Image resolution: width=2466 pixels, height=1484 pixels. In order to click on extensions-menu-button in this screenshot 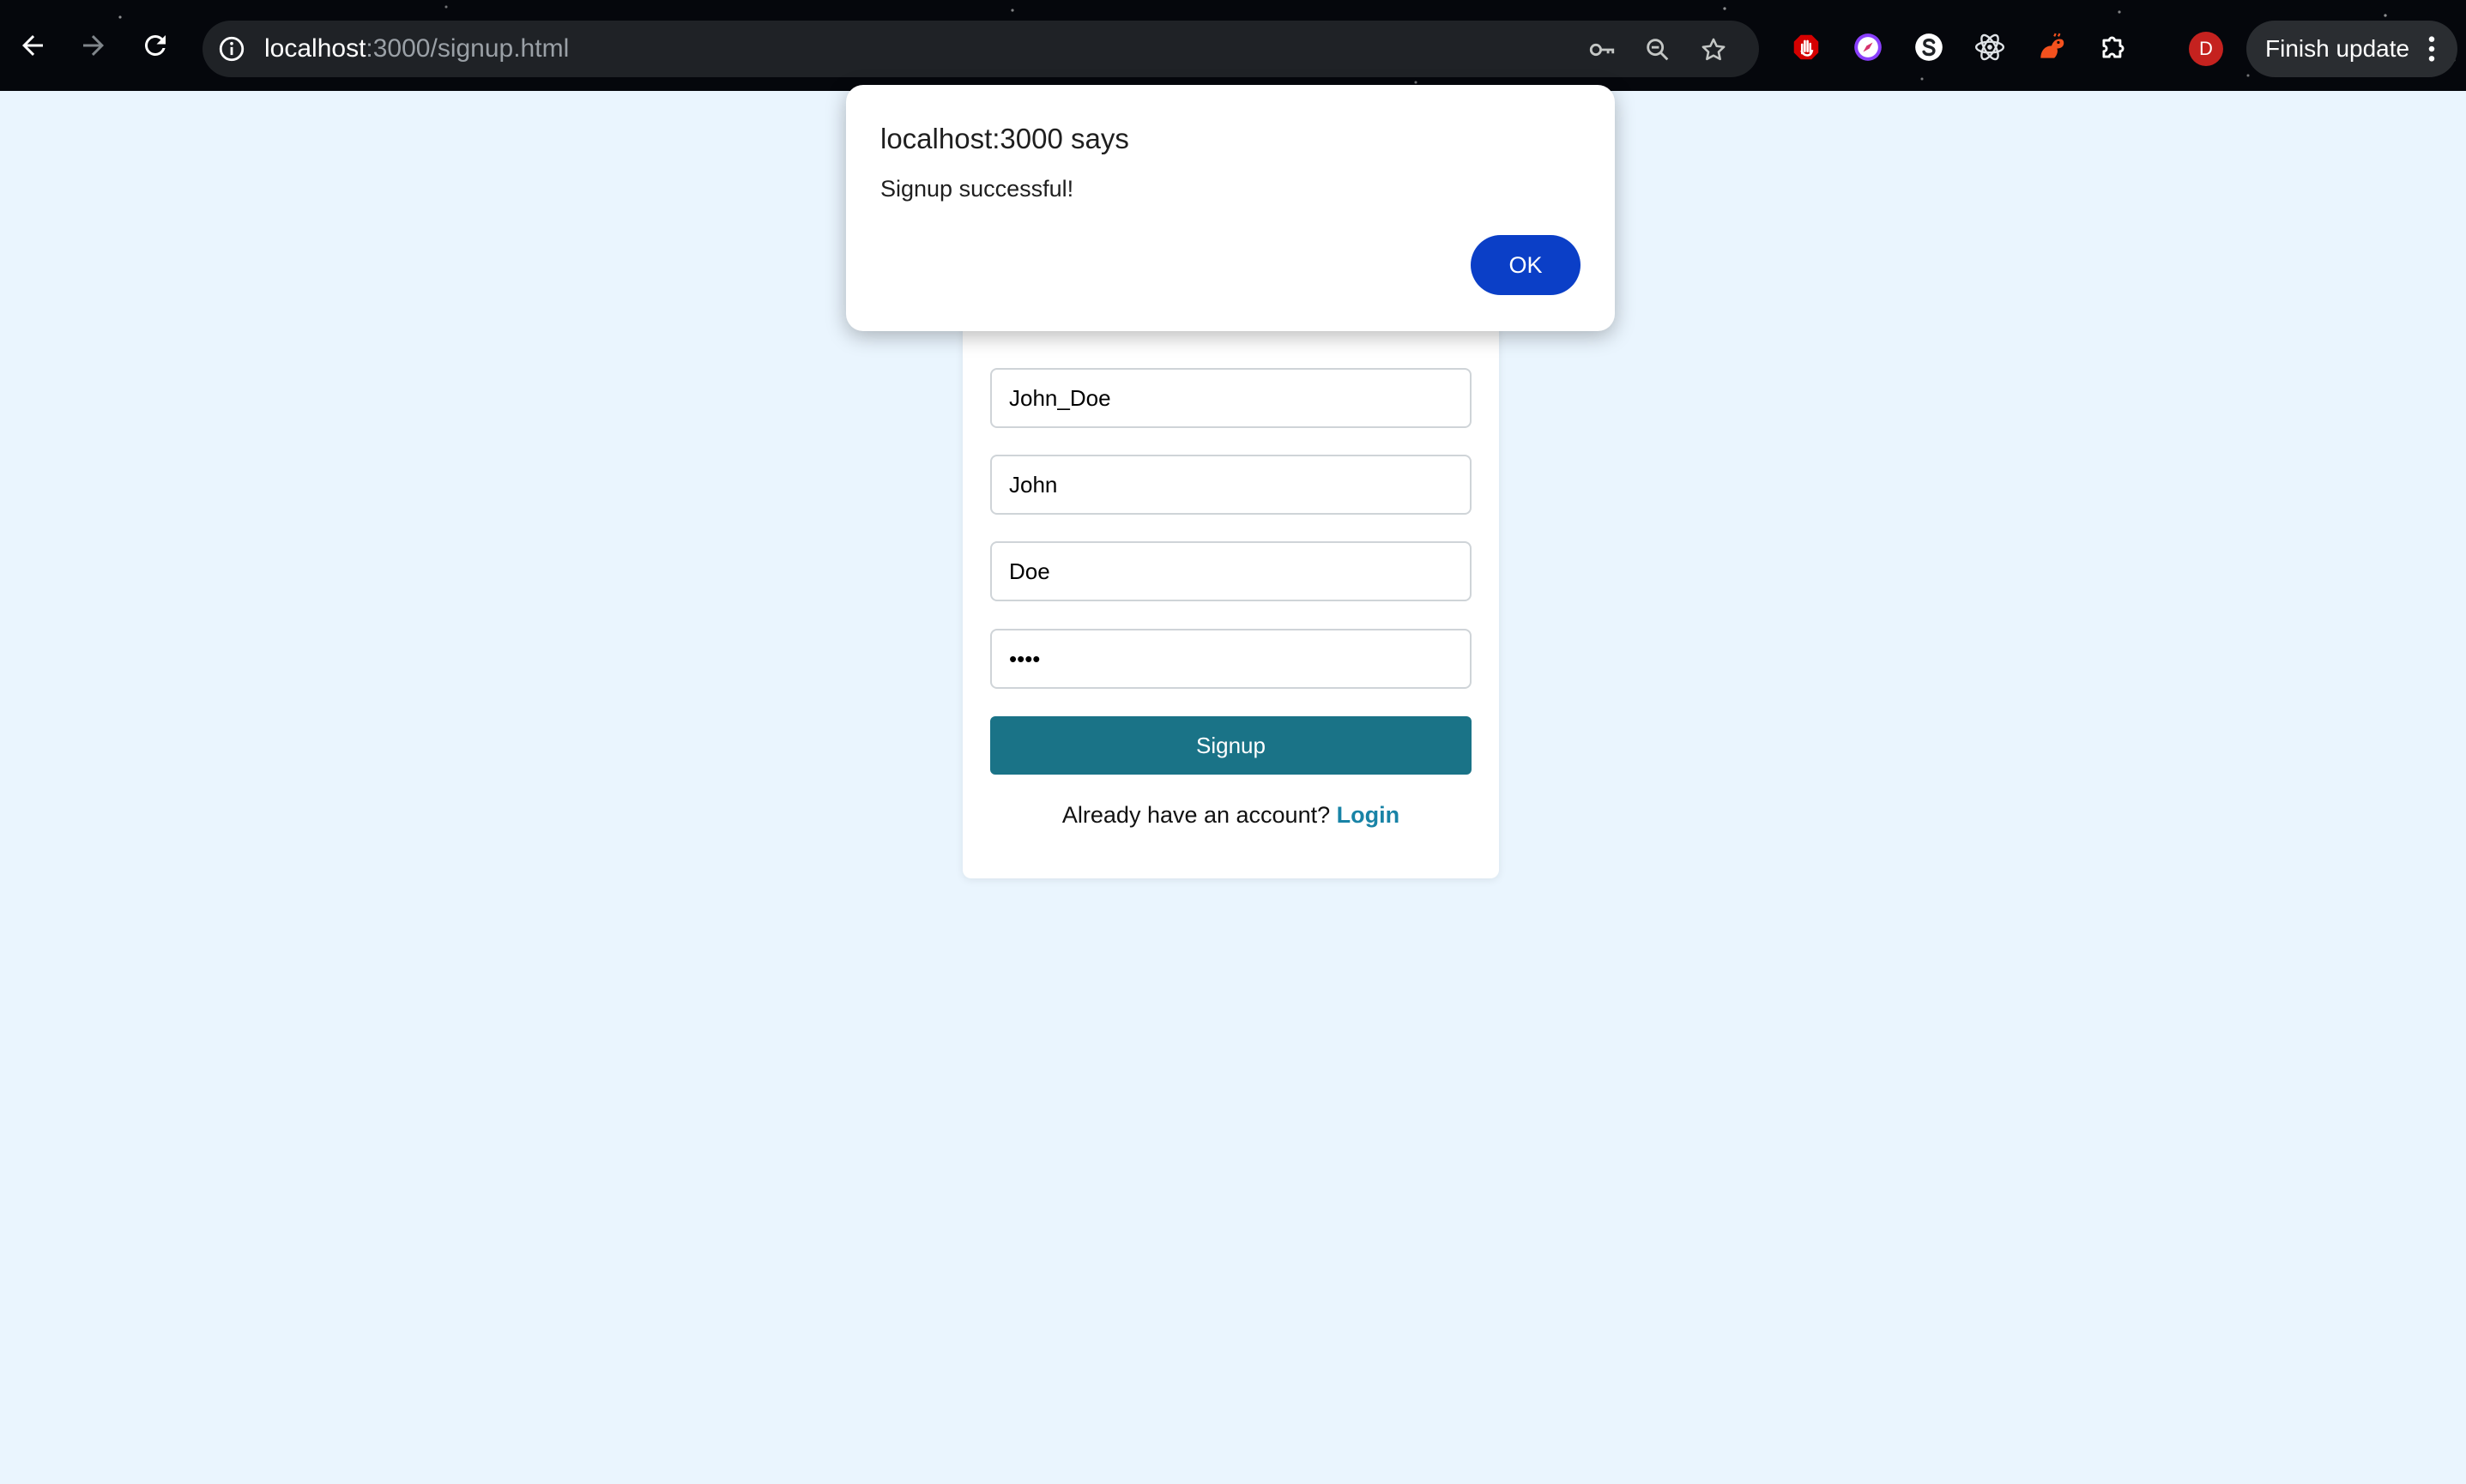, I will do `click(2113, 47)`.